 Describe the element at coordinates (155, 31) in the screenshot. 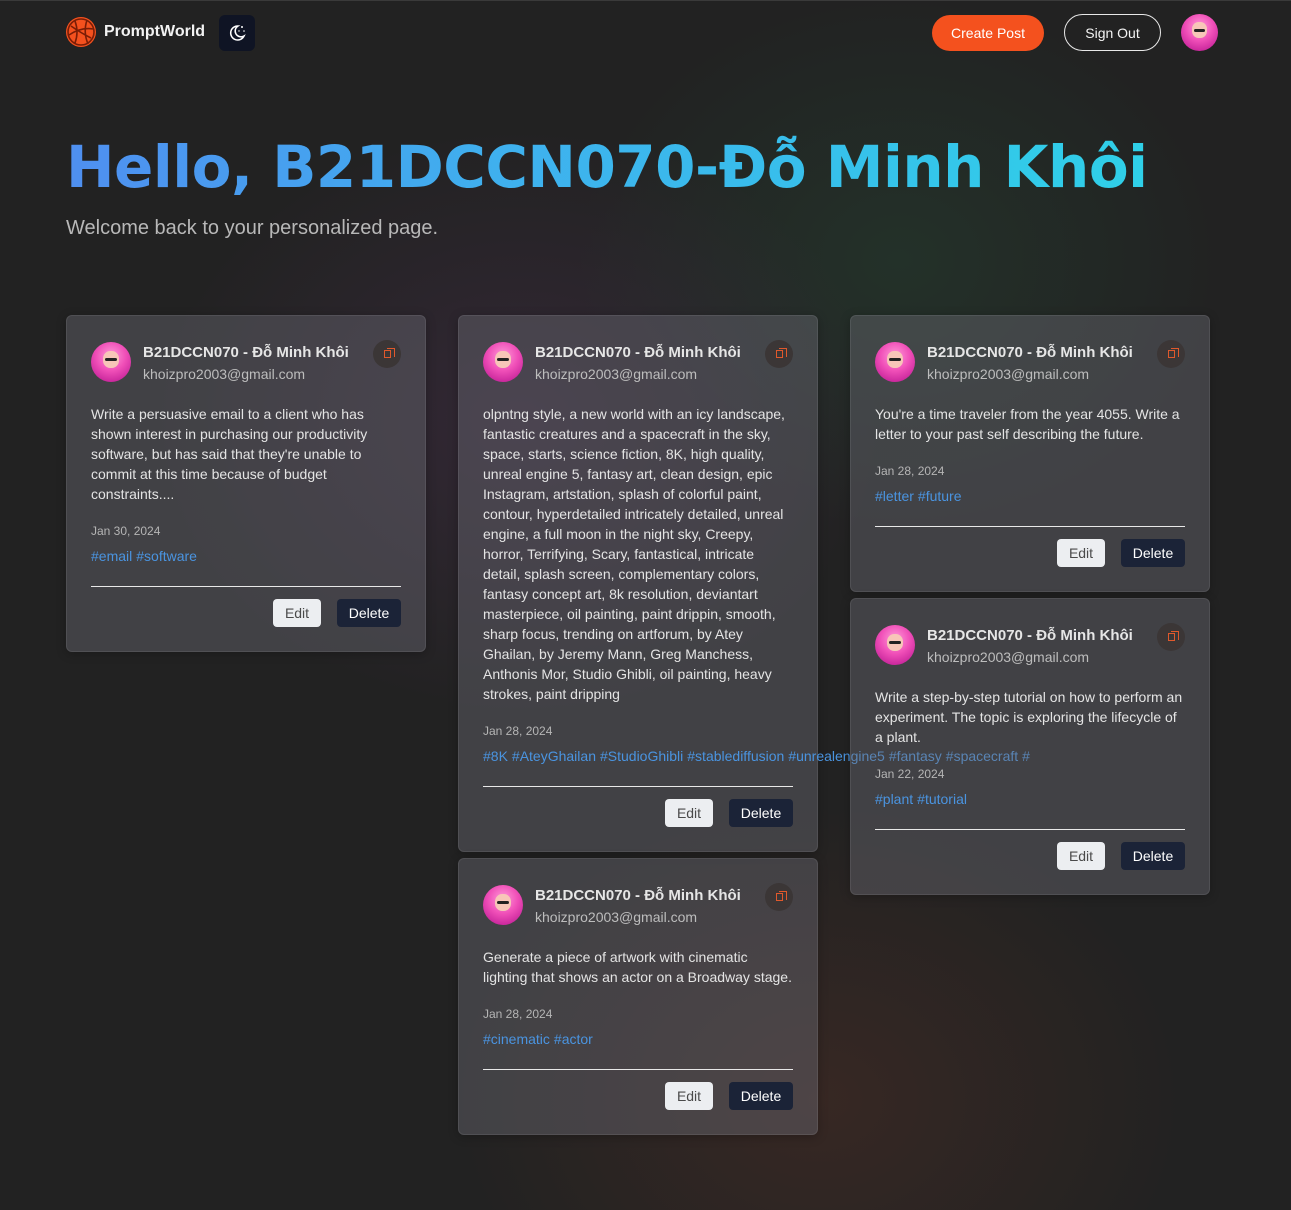

I see `brand-name: PromptWorld` at that location.